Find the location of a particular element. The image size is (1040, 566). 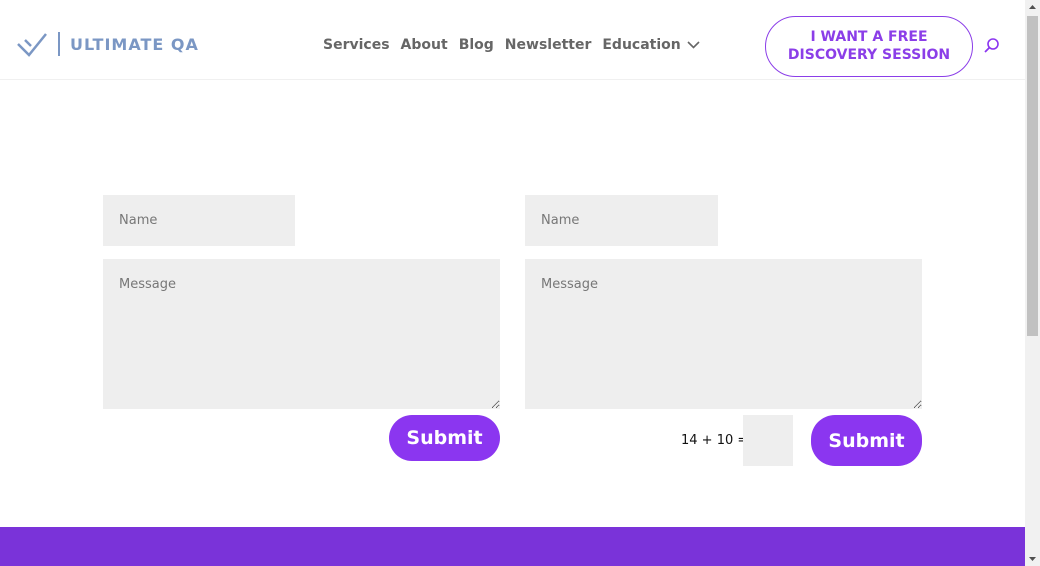

right-submit-button: Submit is located at coordinates (866, 440).